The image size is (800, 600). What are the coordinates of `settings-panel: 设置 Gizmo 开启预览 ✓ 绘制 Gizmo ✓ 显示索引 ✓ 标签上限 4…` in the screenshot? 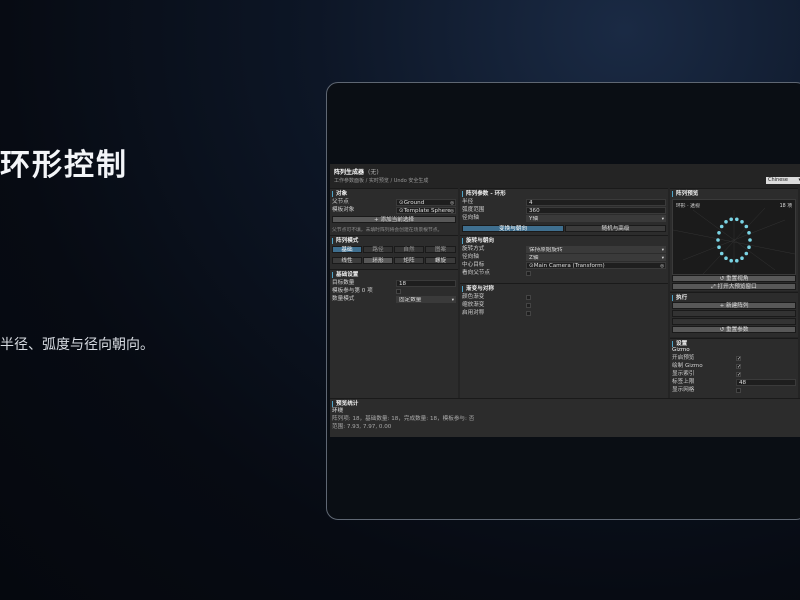 It's located at (734, 368).